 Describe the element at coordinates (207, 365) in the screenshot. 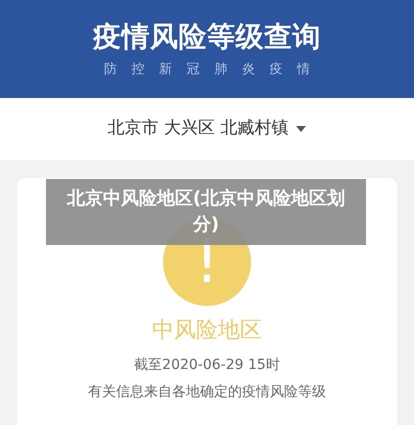

I see `update-time: 截至2020-06-29 15时` at that location.